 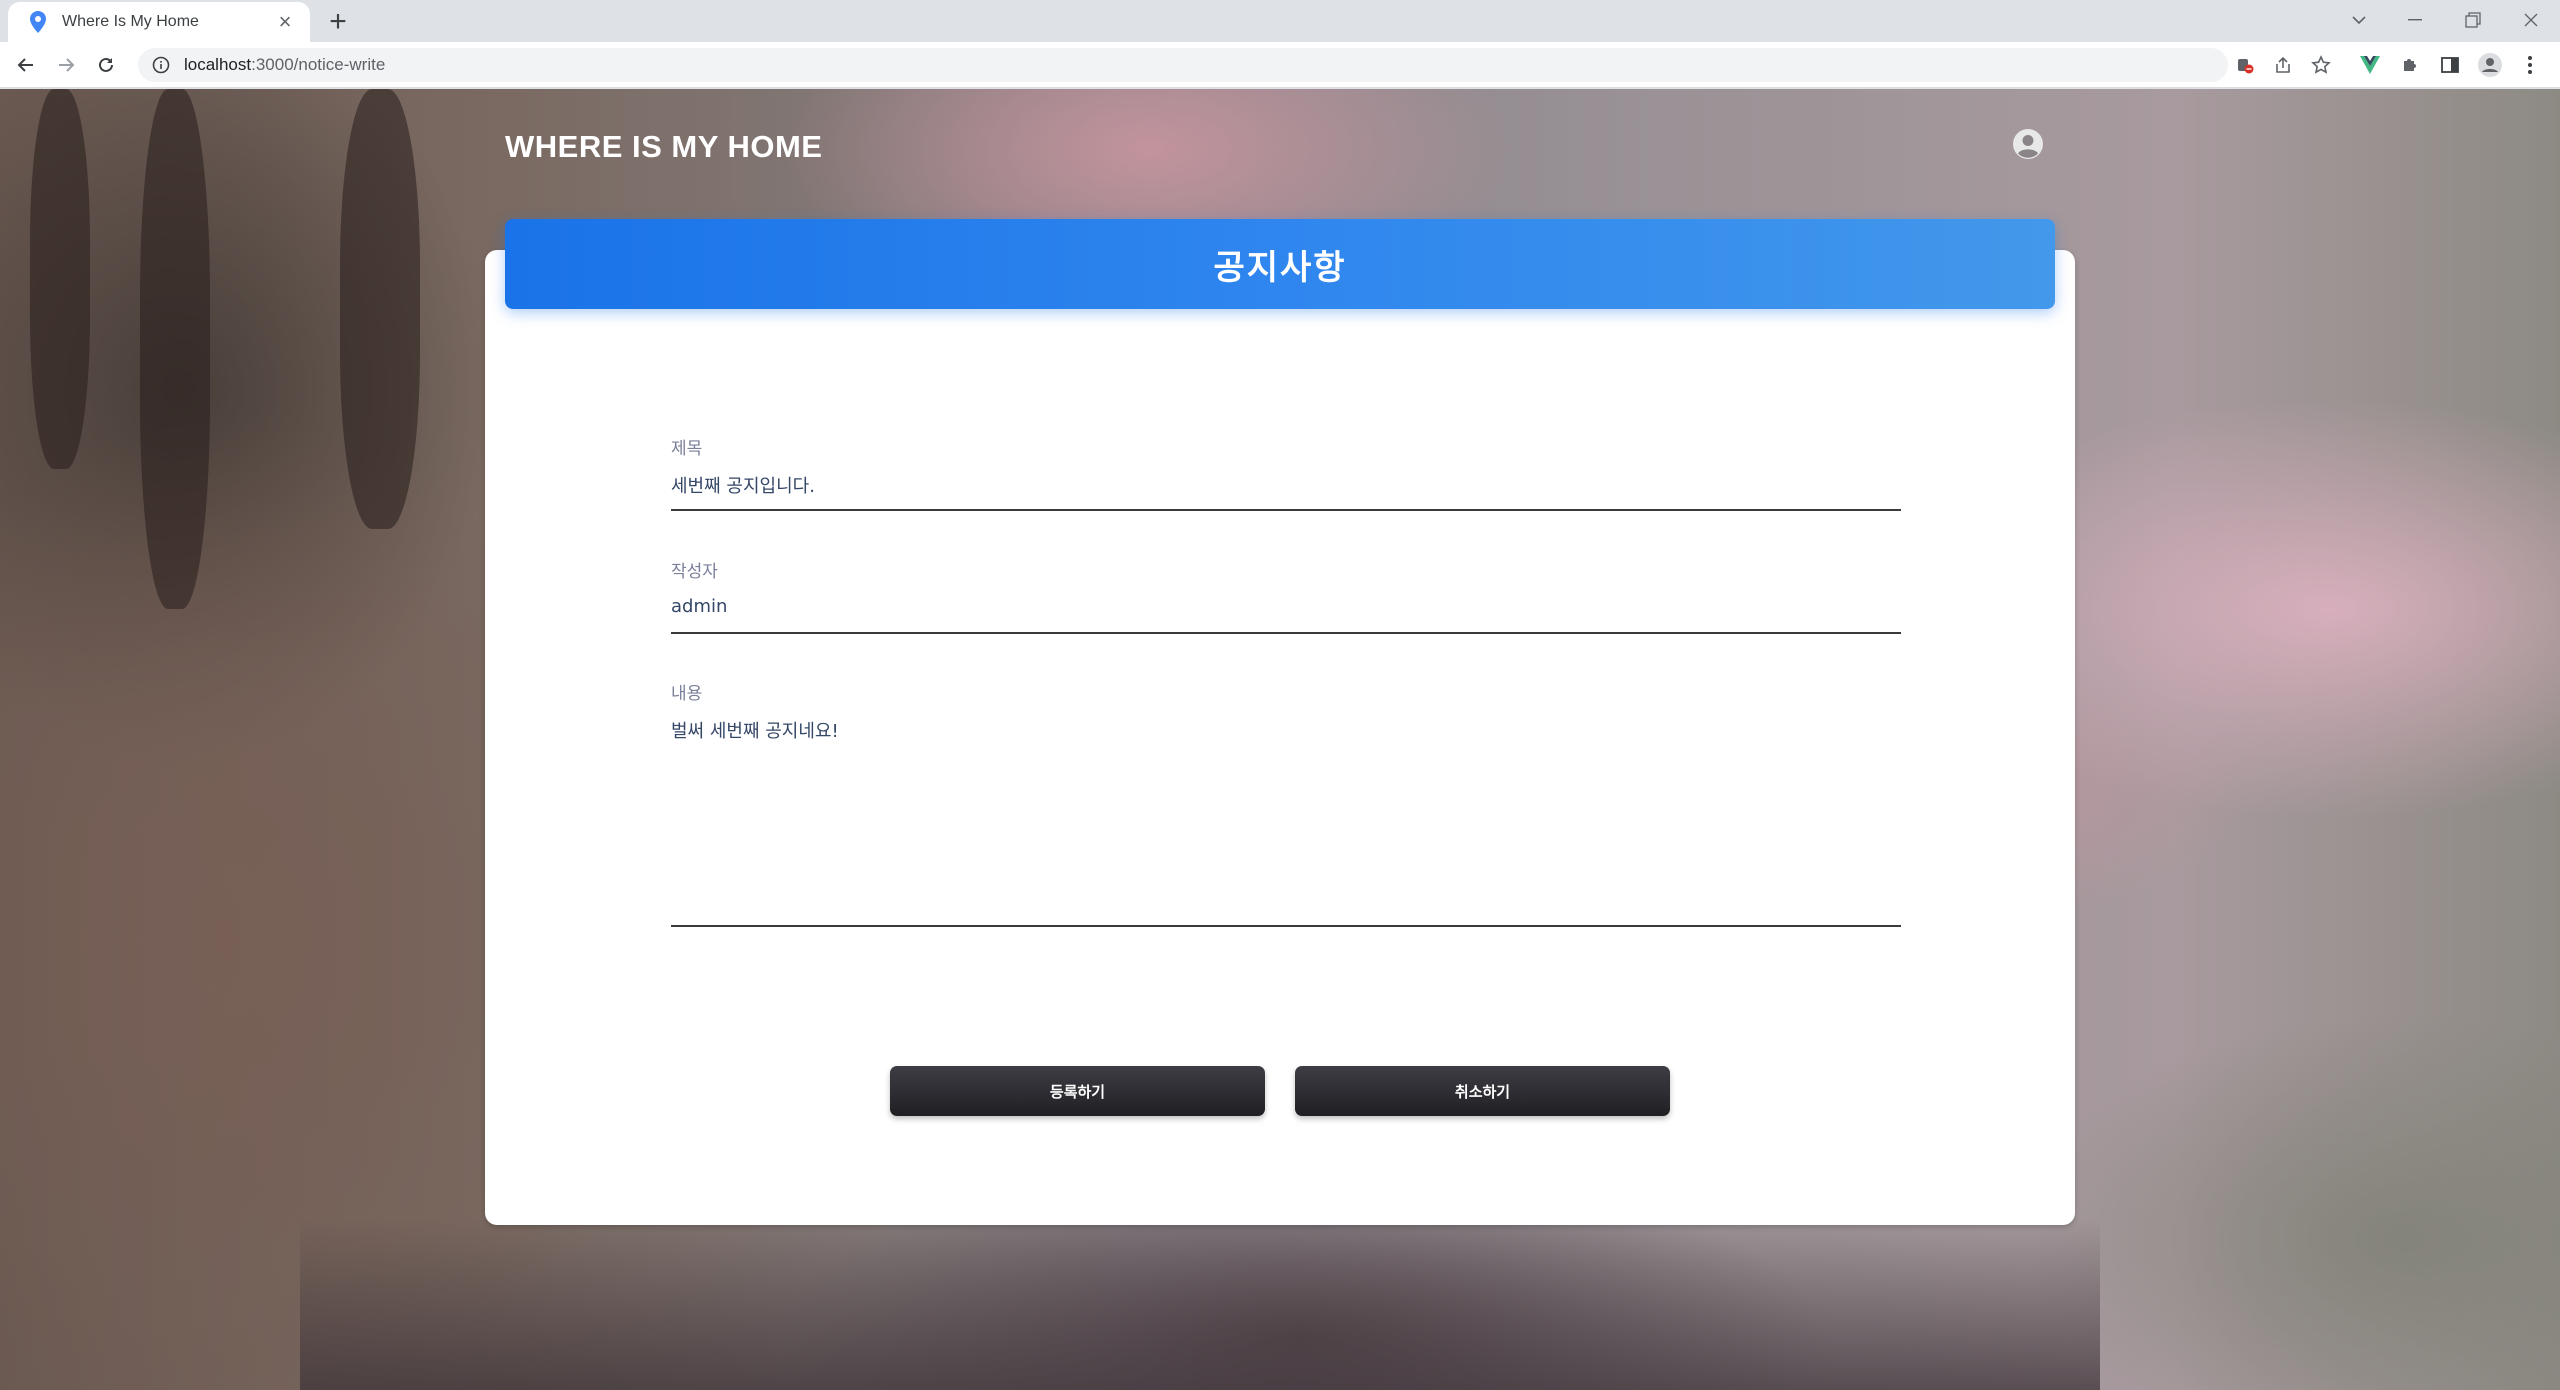 What do you see at coordinates (687, 694) in the screenshot?
I see `content-label: 내용` at bounding box center [687, 694].